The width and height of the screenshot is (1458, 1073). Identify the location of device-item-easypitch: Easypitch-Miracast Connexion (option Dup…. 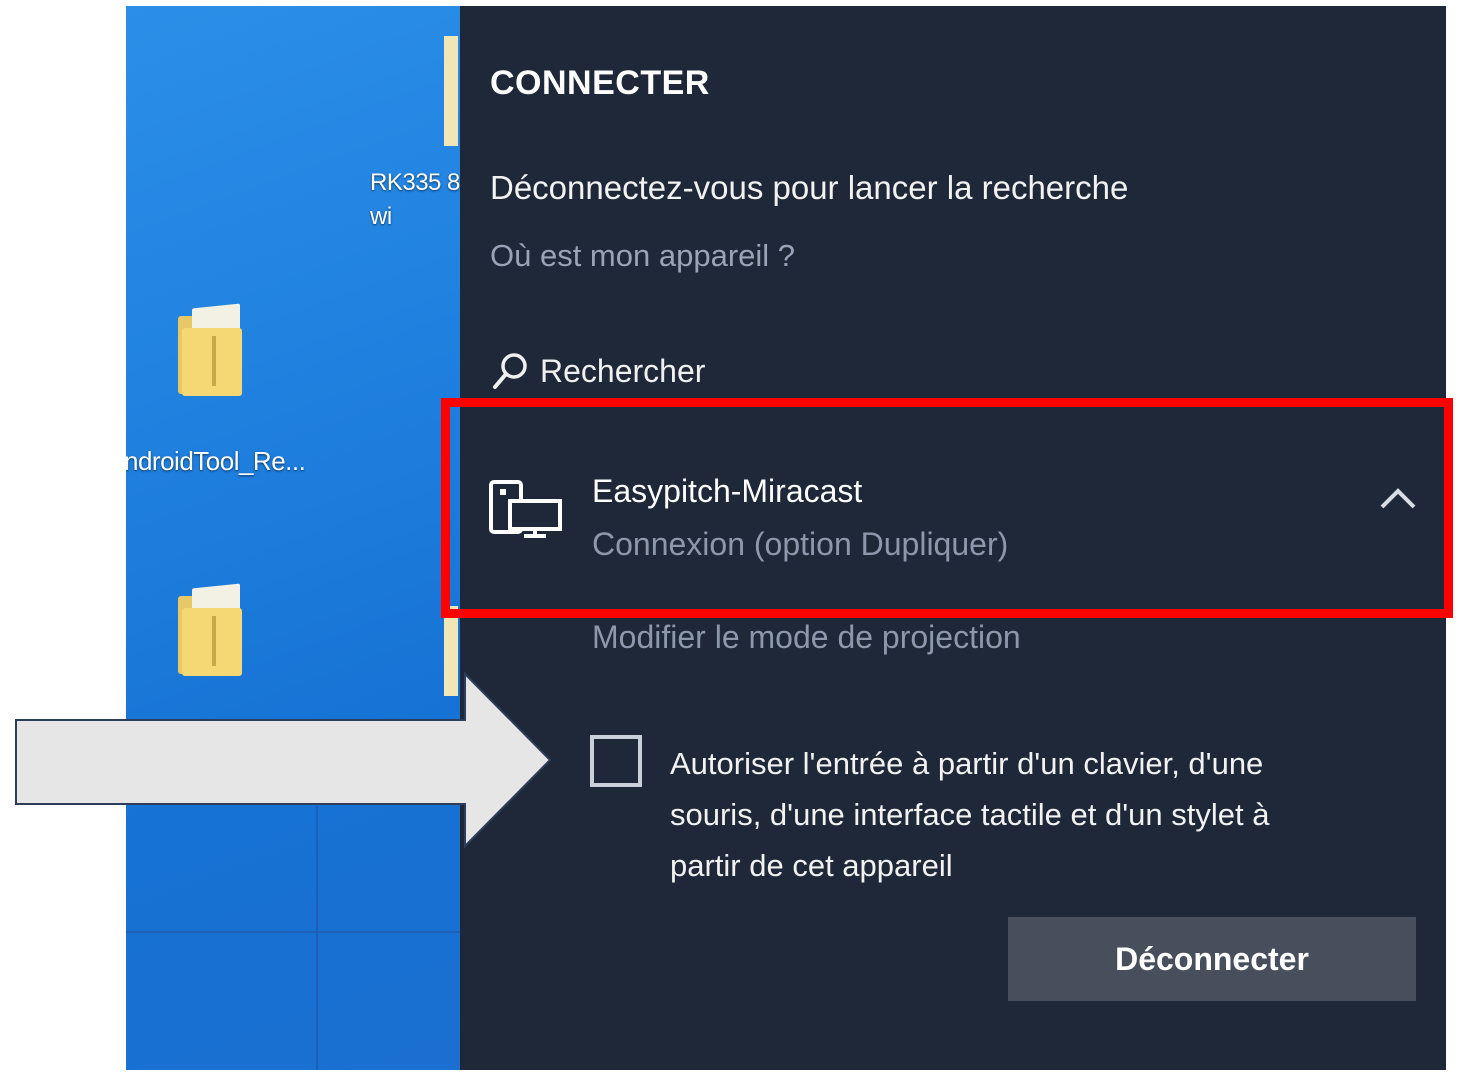
(953, 511).